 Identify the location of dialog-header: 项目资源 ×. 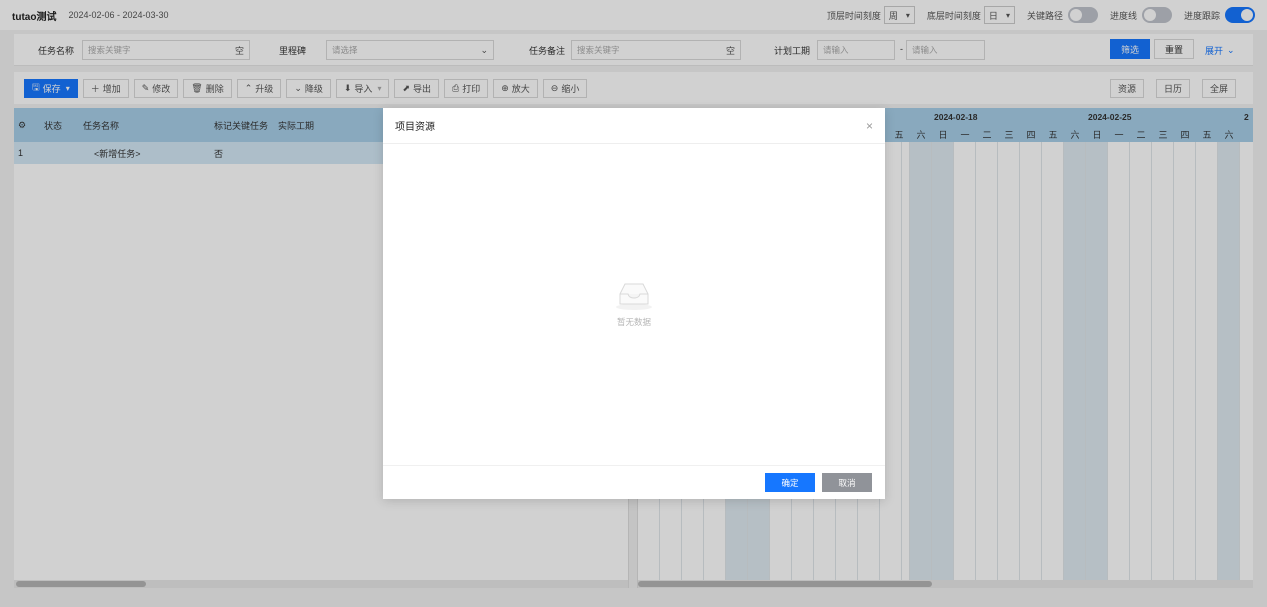
(634, 126).